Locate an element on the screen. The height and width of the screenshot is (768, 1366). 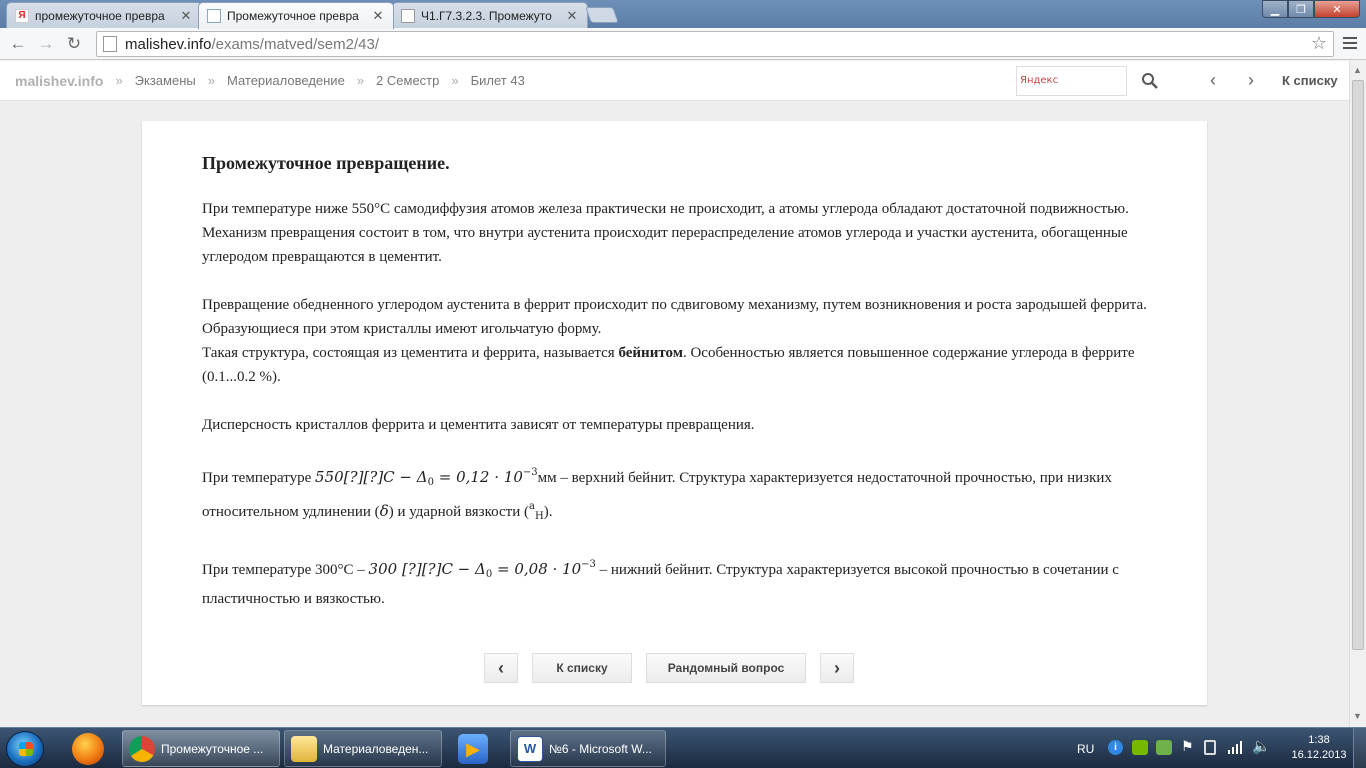
to-list-link: К списку is located at coordinates (1310, 80).